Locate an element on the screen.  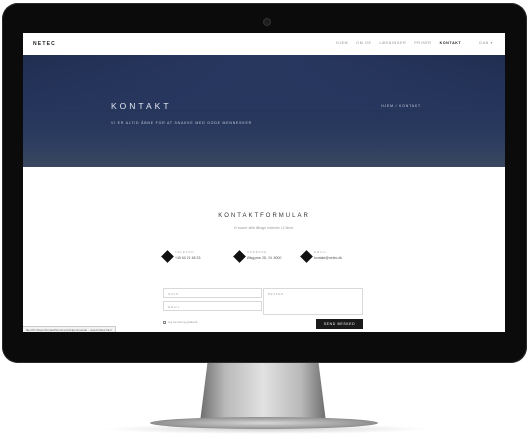
nav-item-contact: KONTAKT is located at coordinates (451, 43).